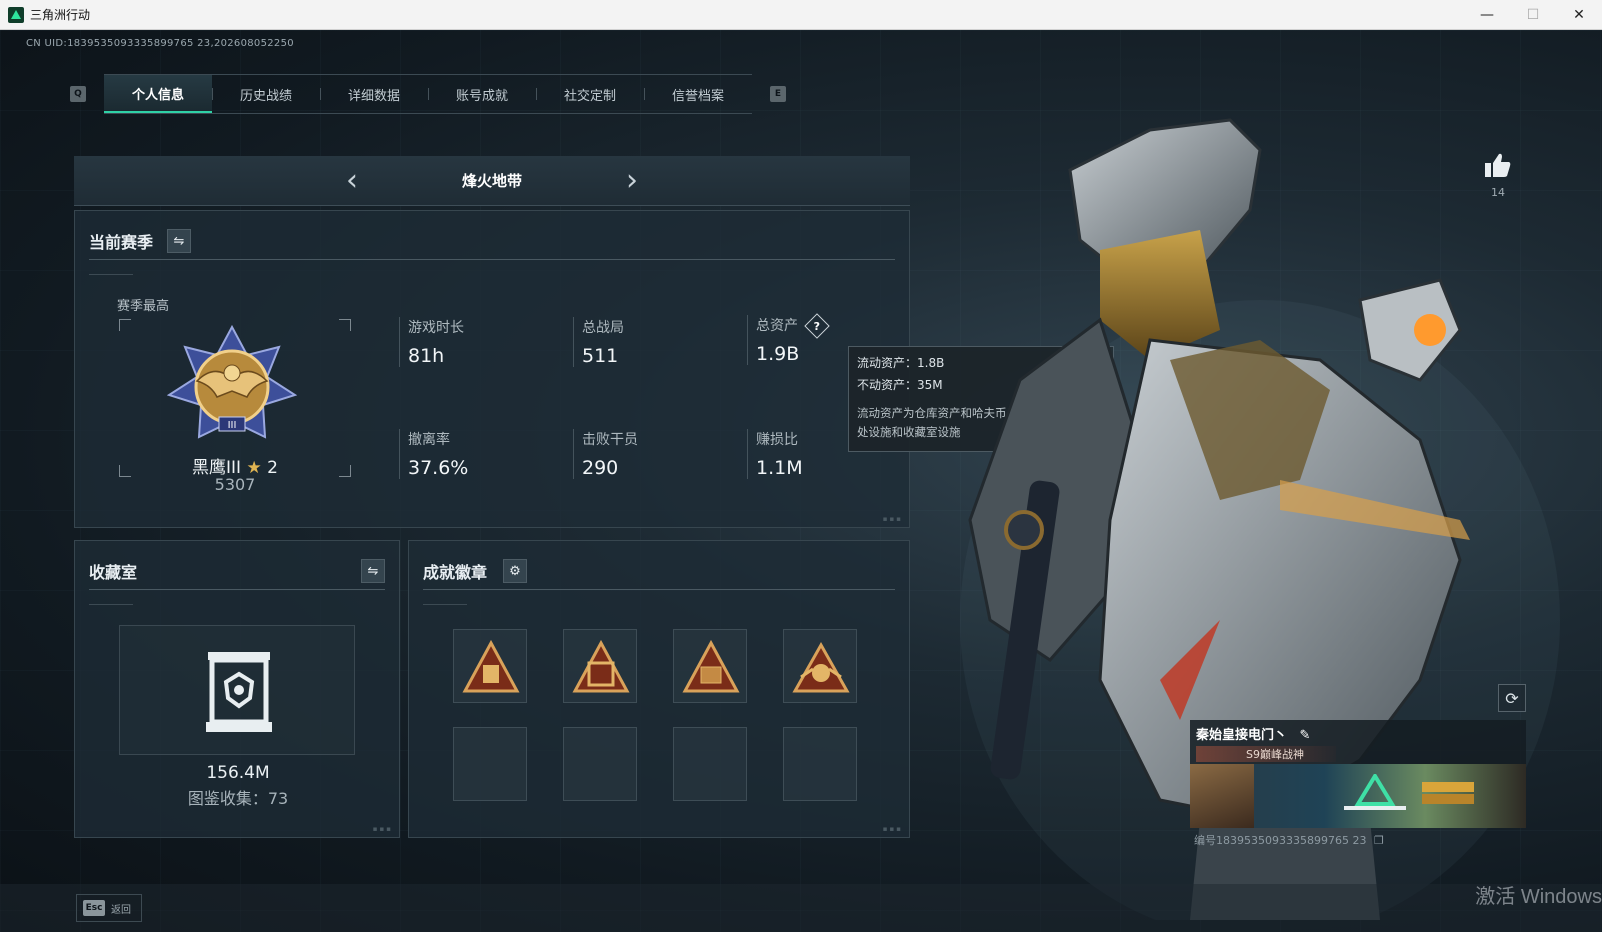 The width and height of the screenshot is (1602, 932). I want to click on tab-detailed-data: 详细数据, so click(374, 94).